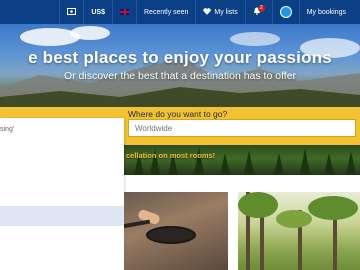 The width and height of the screenshot is (360, 270). I want to click on notification-badge: 2, so click(261, 8).